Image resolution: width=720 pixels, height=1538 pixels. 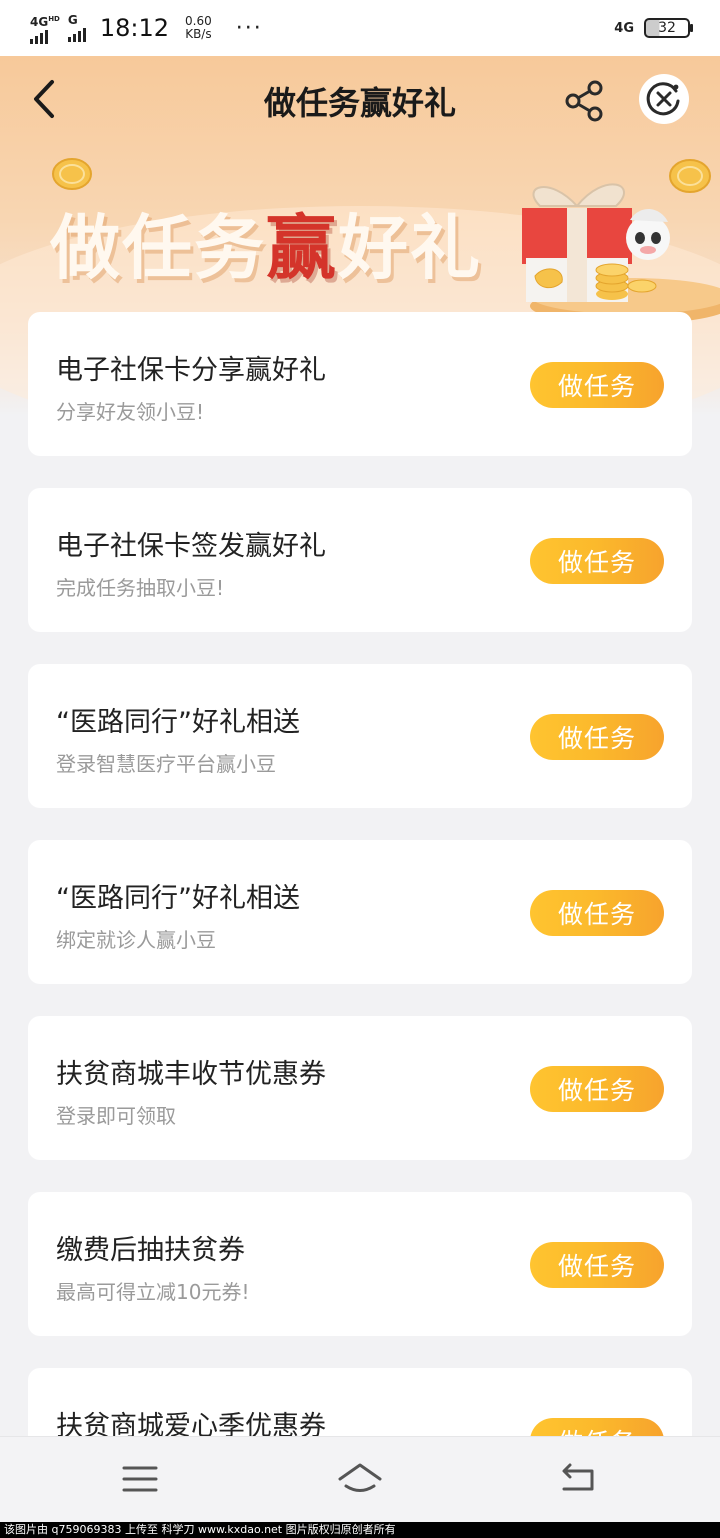 I want to click on share-button, so click(x=585, y=101).